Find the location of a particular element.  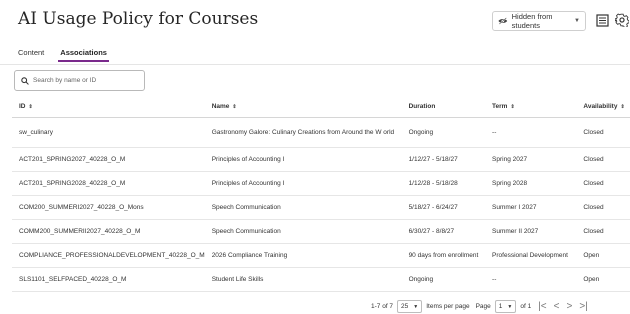

column-header-term: Term ⇕ is located at coordinates (531, 107).